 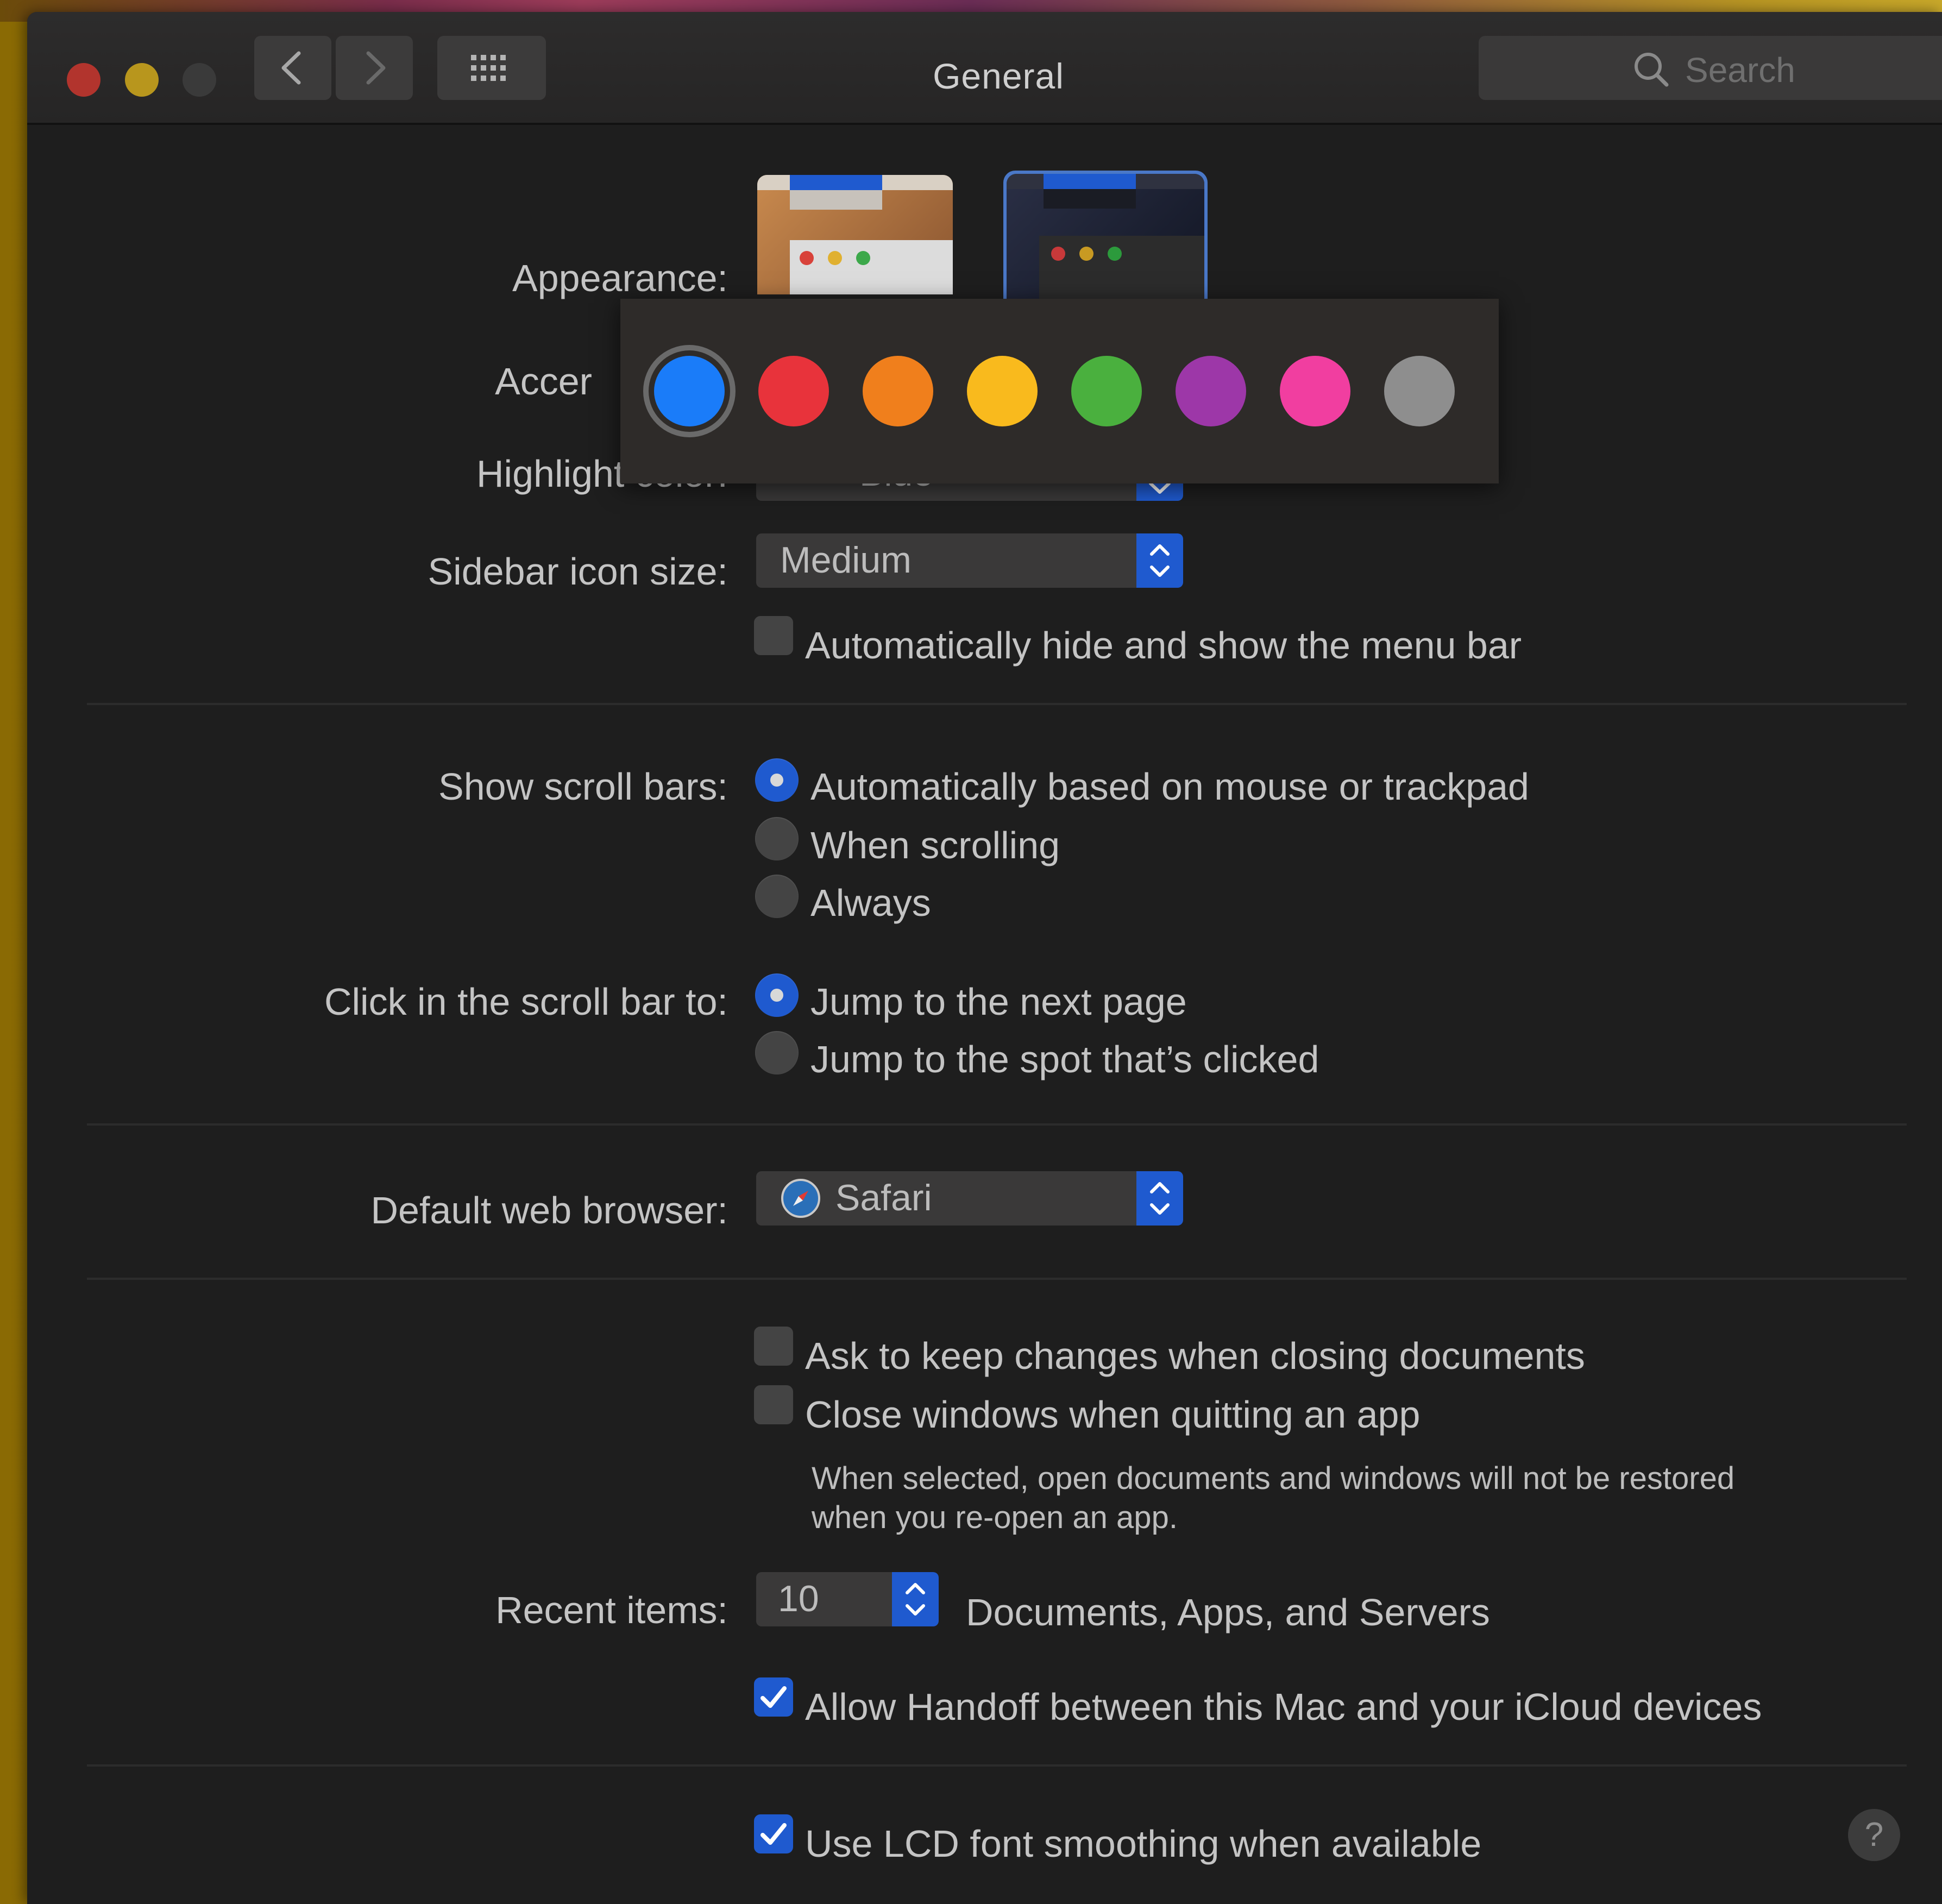 What do you see at coordinates (526, 1002) in the screenshot?
I see `click-scroll-bar-label: Click in the scroll bar to:` at bounding box center [526, 1002].